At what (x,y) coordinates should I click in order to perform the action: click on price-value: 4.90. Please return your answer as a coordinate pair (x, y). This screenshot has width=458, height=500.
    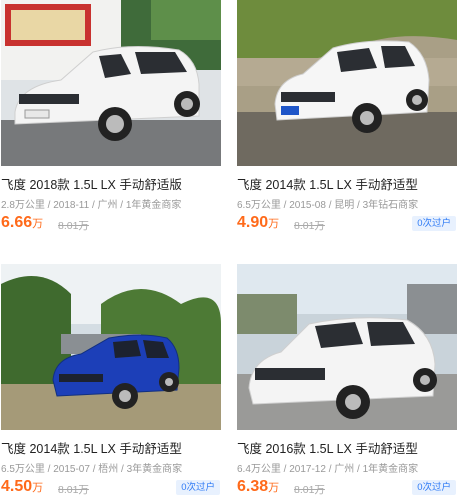
    Looking at the image, I should click on (253, 222).